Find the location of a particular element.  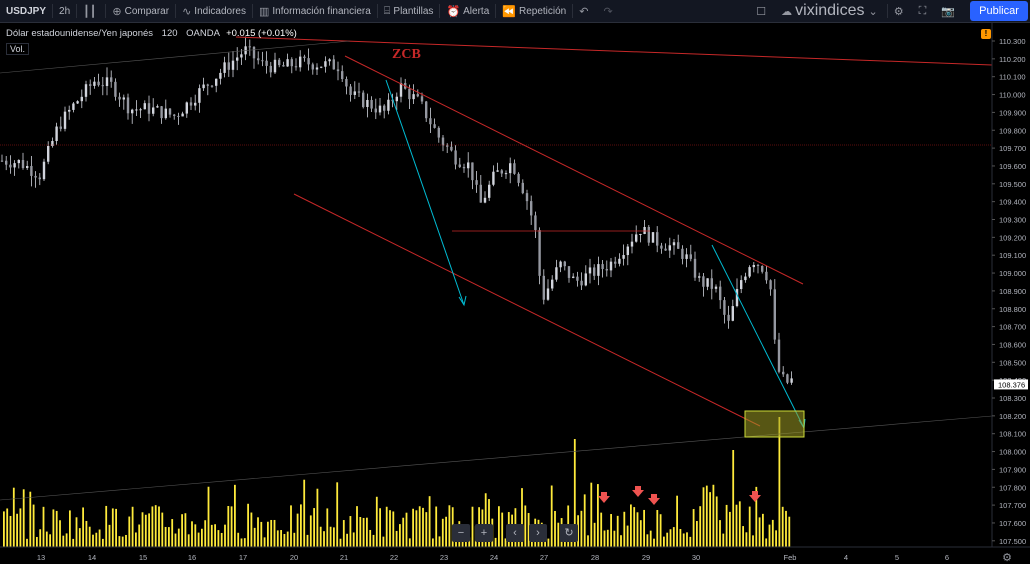

fullscreen-button: ⛶ is located at coordinates (924, 11).